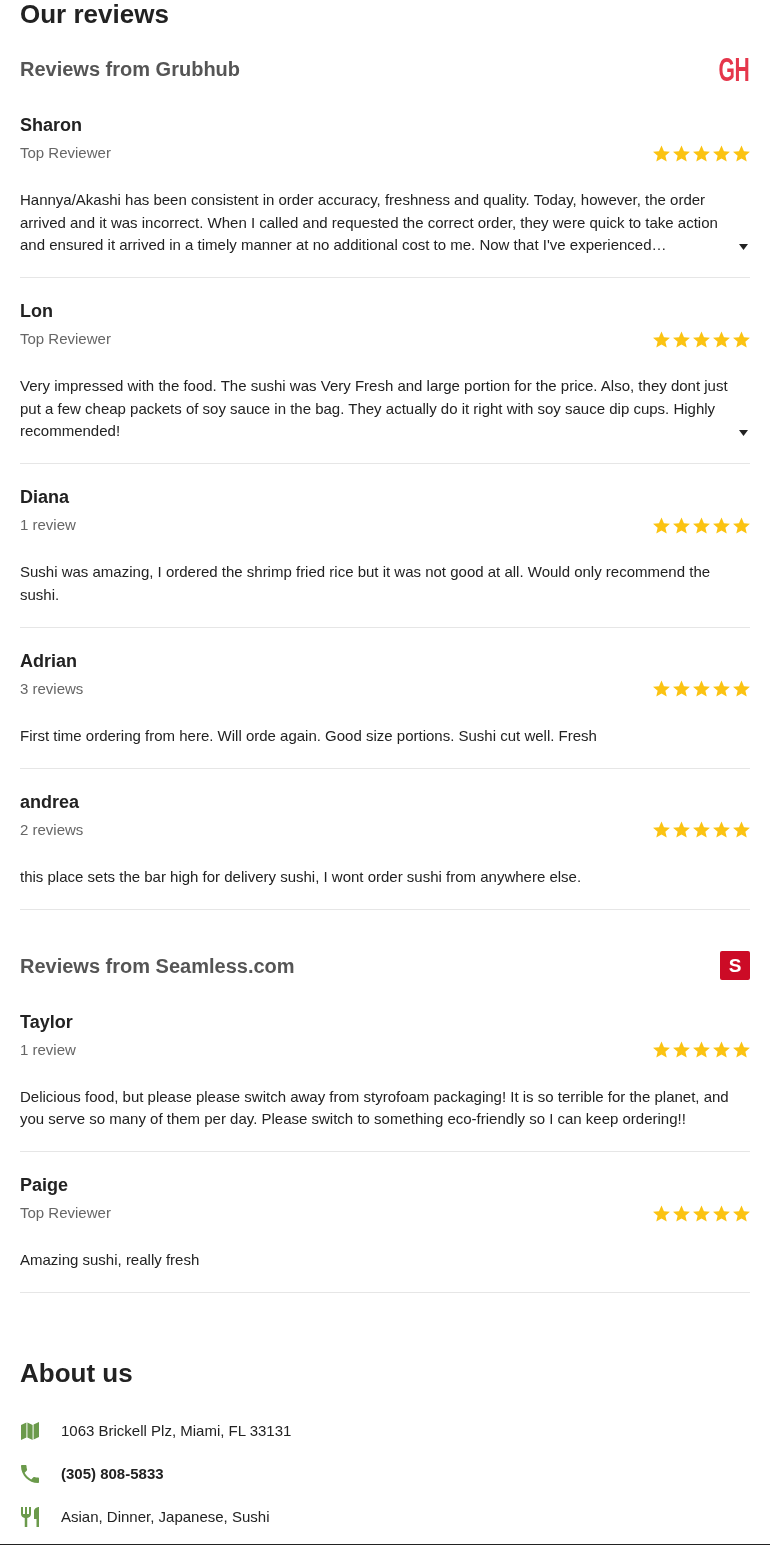 This screenshot has width=770, height=1545. I want to click on review-text: Delicious food, but please please switch away from styrofoam packaging! It is so terrible for the planet, and you serve so many of them per day. Please switch to something eco-friendly so I can keep ordering!!, so click(375, 1107).